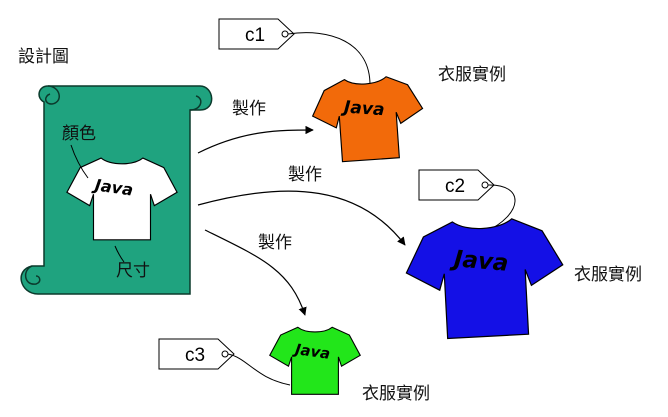 The height and width of the screenshot is (417, 668). I want to click on arrow-label-1: 製作, so click(249, 109).